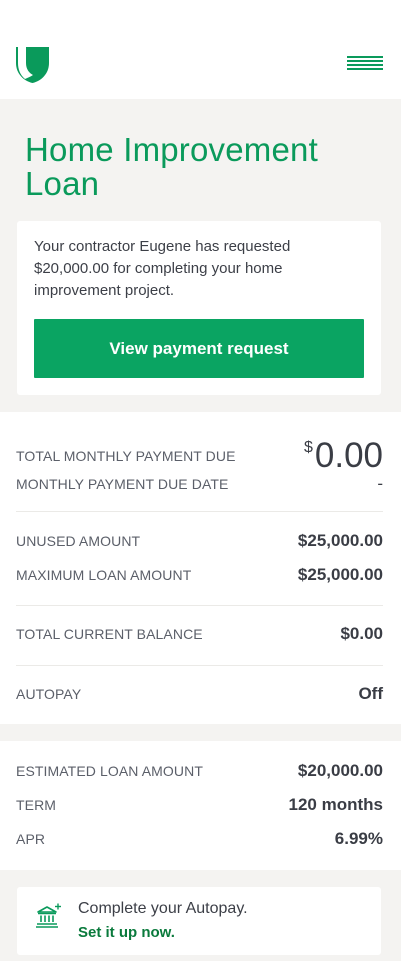 This screenshot has width=401, height=961. Describe the element at coordinates (49, 694) in the screenshot. I see `autopay-label: AUTOPAY` at that location.